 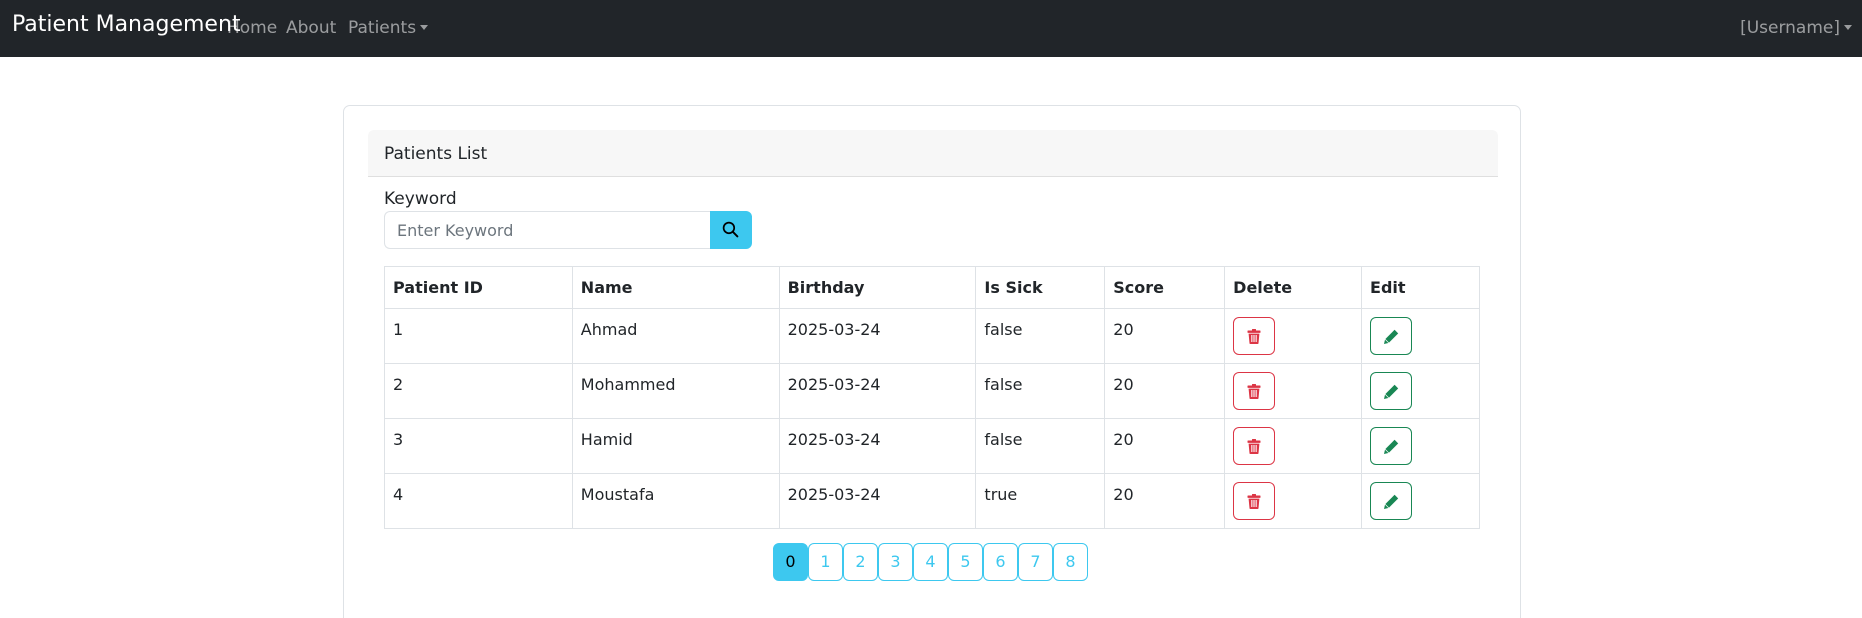 What do you see at coordinates (1040, 501) in the screenshot?
I see `cell-is-sick: true` at bounding box center [1040, 501].